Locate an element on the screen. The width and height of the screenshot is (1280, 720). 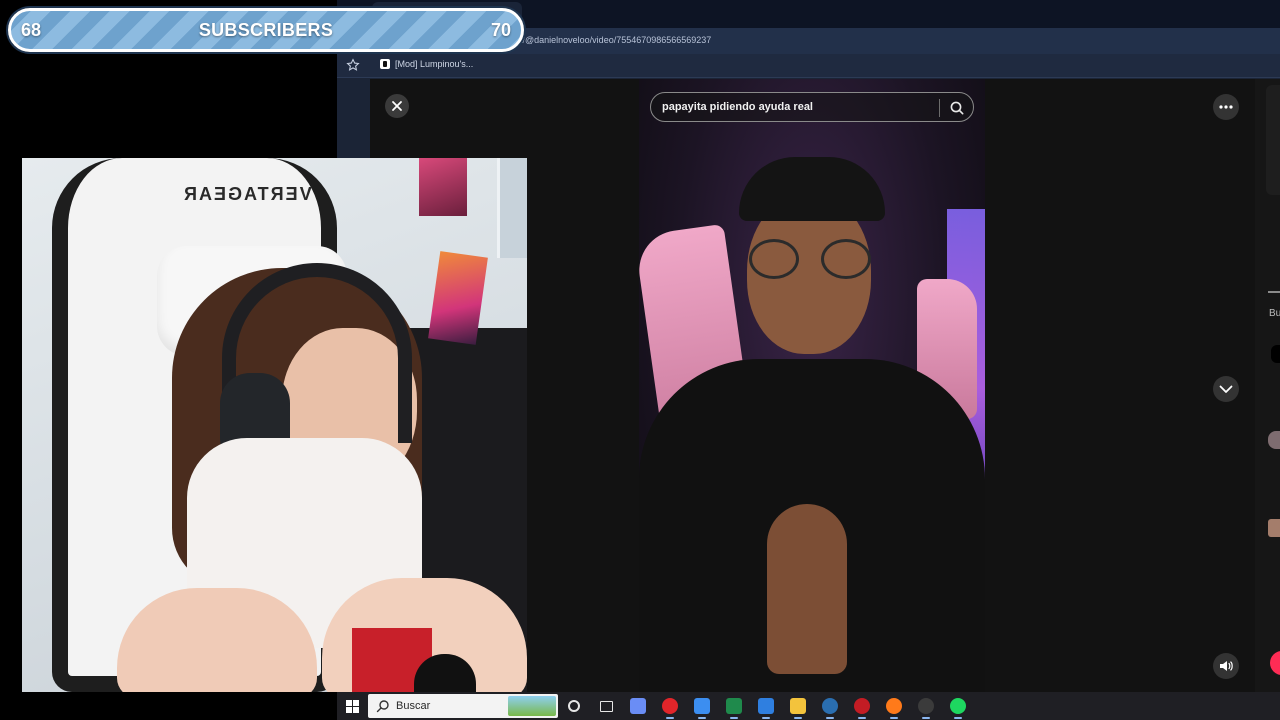
red-app-icon is located at coordinates (862, 706).